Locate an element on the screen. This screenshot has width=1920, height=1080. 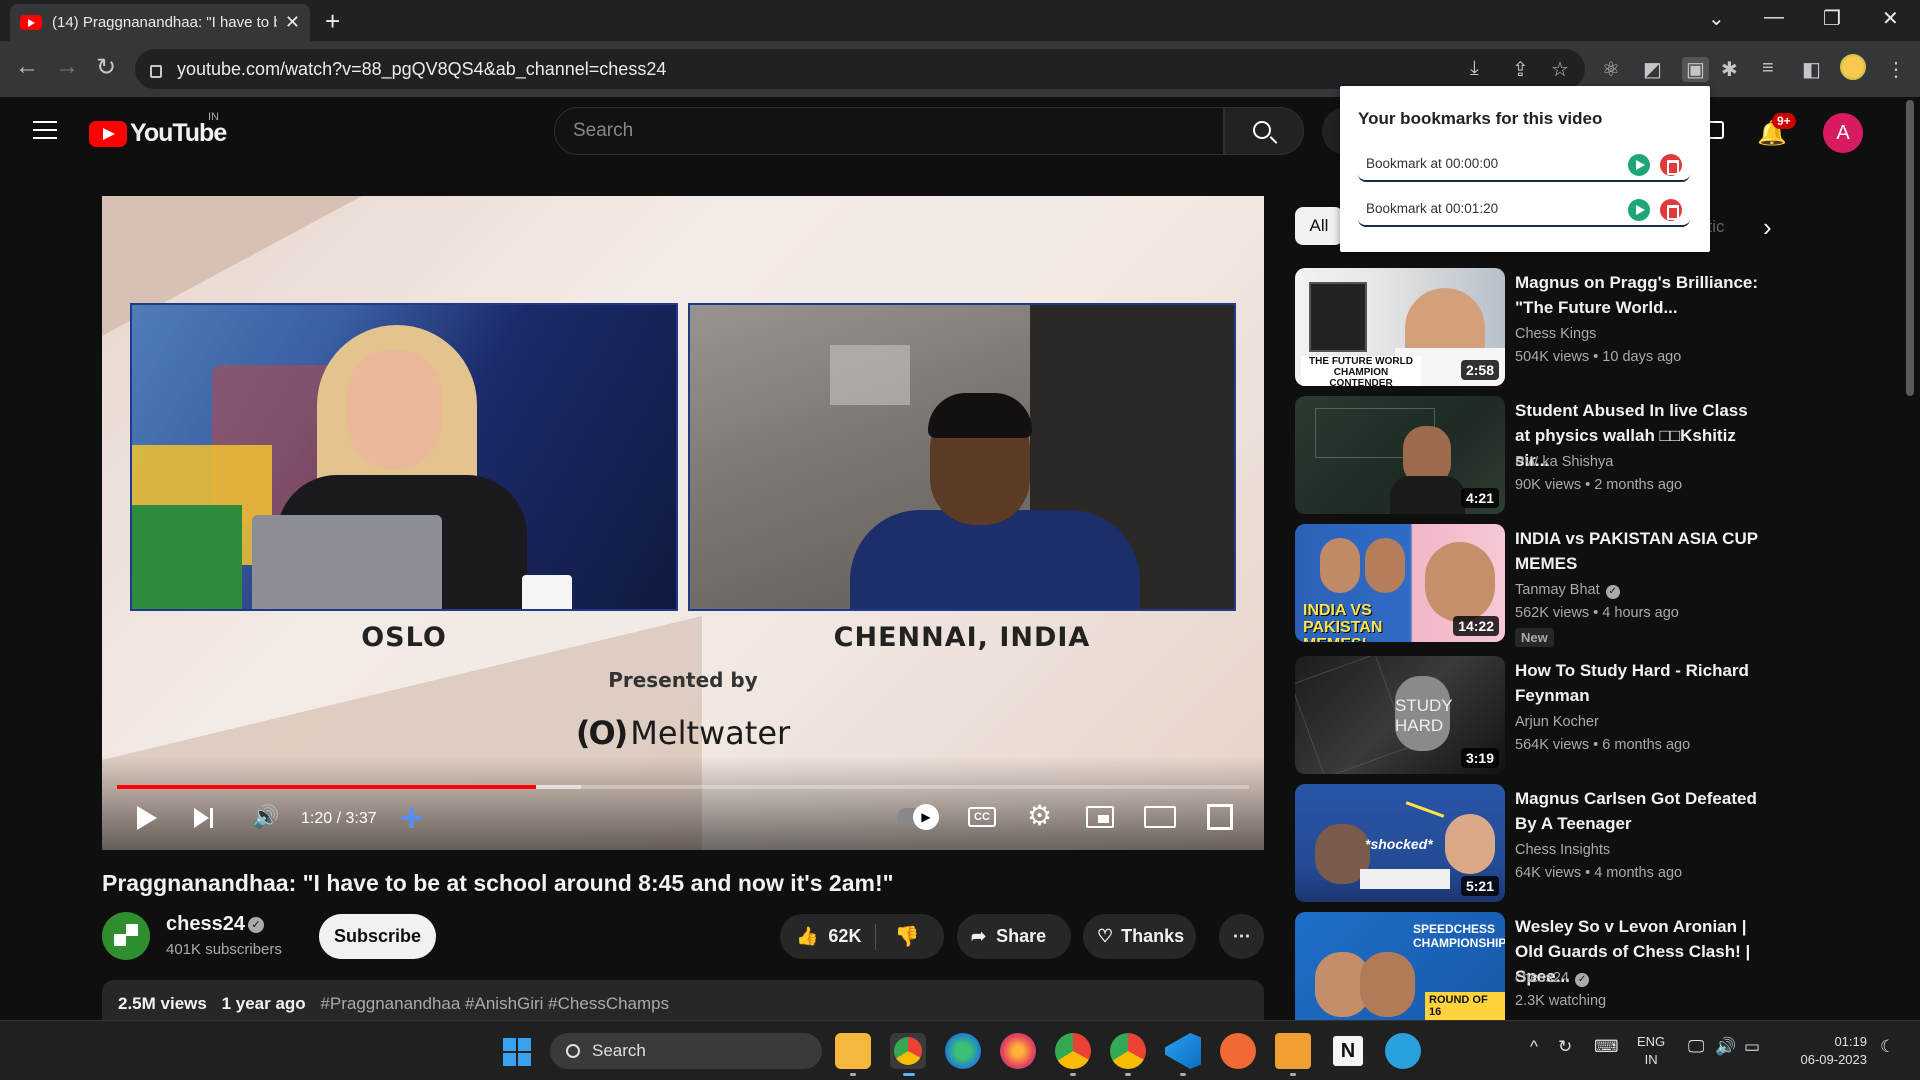
reload-icon: ↻ is located at coordinates (106, 67).